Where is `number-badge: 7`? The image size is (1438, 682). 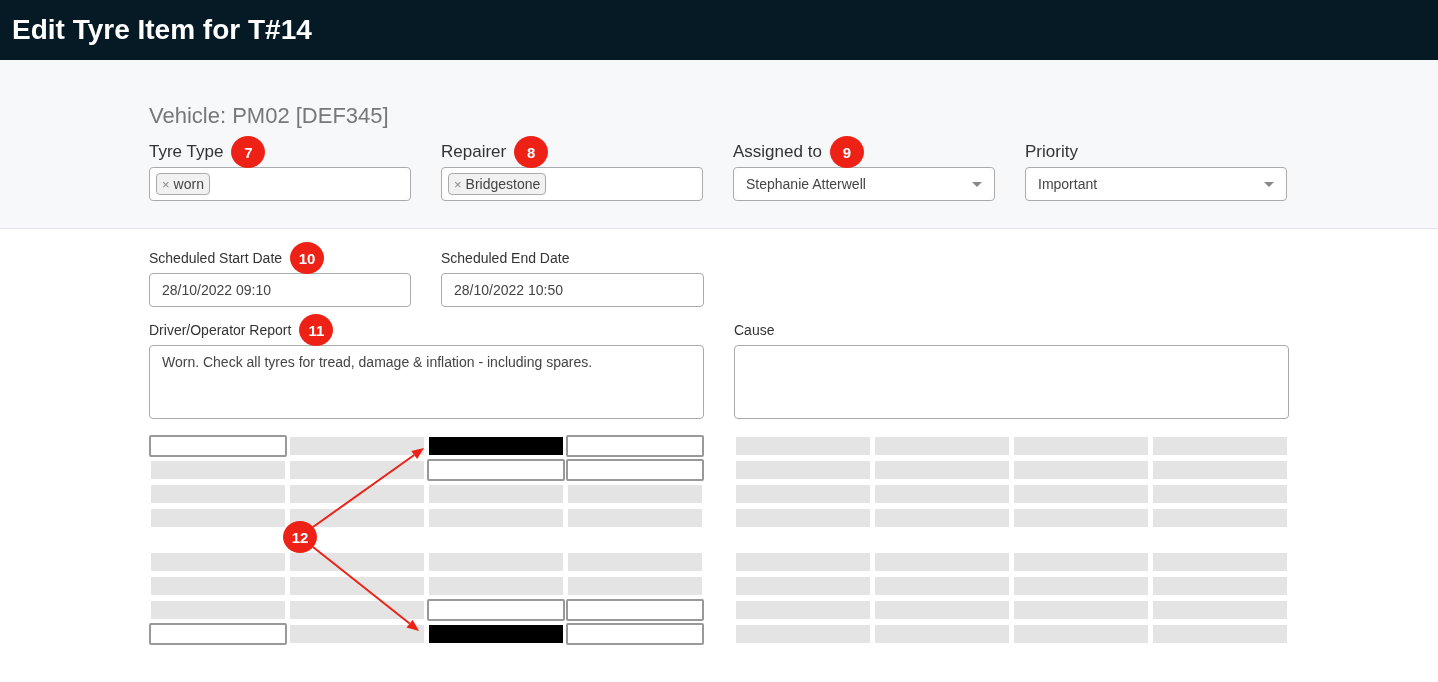 number-badge: 7 is located at coordinates (248, 152).